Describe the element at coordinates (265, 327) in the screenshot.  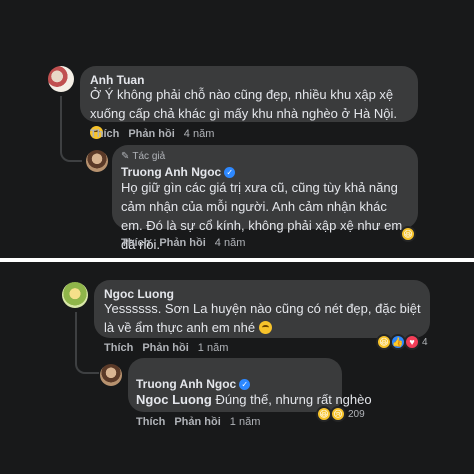
I see `smiling-emoji-icon` at that location.